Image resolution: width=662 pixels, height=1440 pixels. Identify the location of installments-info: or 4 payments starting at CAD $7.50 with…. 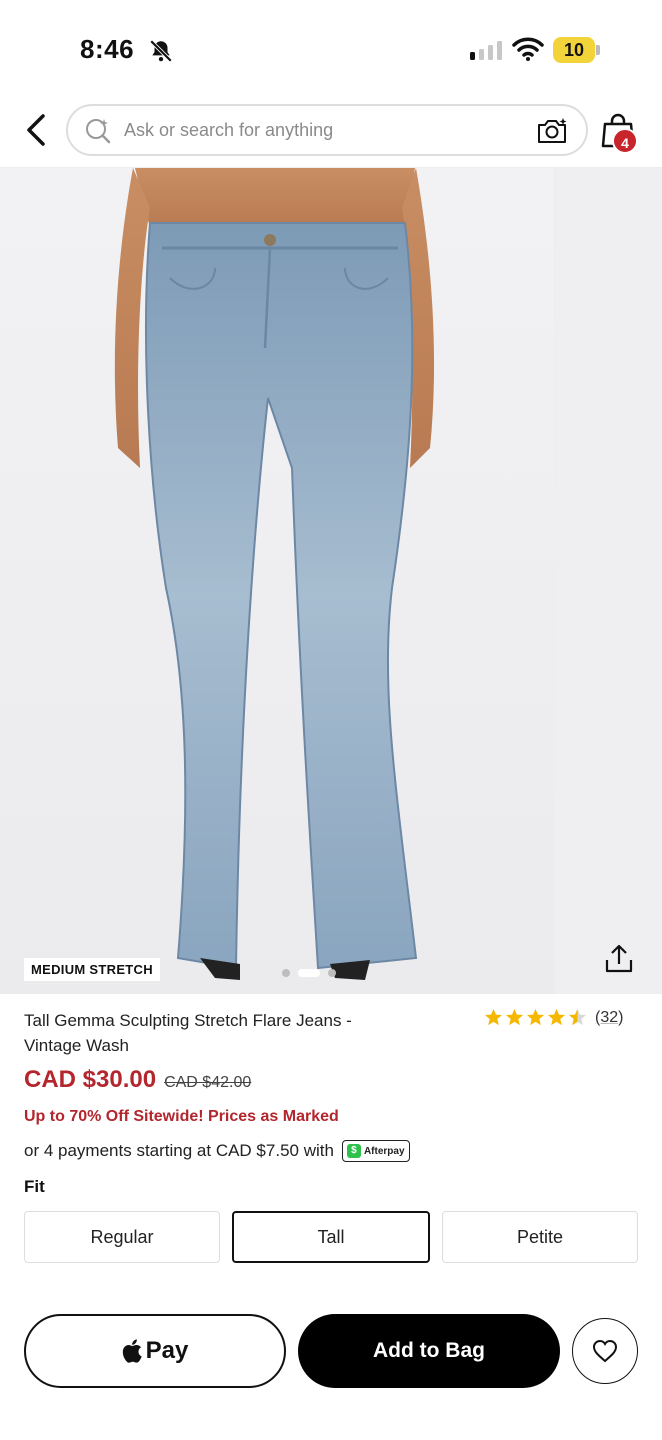
(217, 1151).